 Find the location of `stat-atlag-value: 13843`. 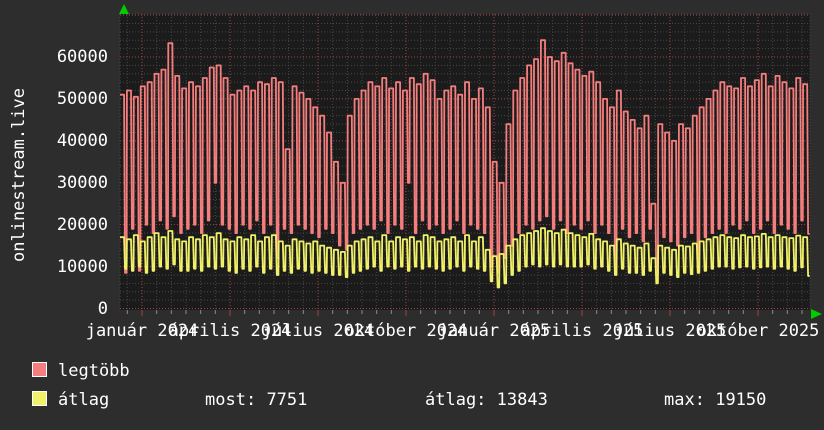

stat-atlag-value: 13843 is located at coordinates (522, 400).